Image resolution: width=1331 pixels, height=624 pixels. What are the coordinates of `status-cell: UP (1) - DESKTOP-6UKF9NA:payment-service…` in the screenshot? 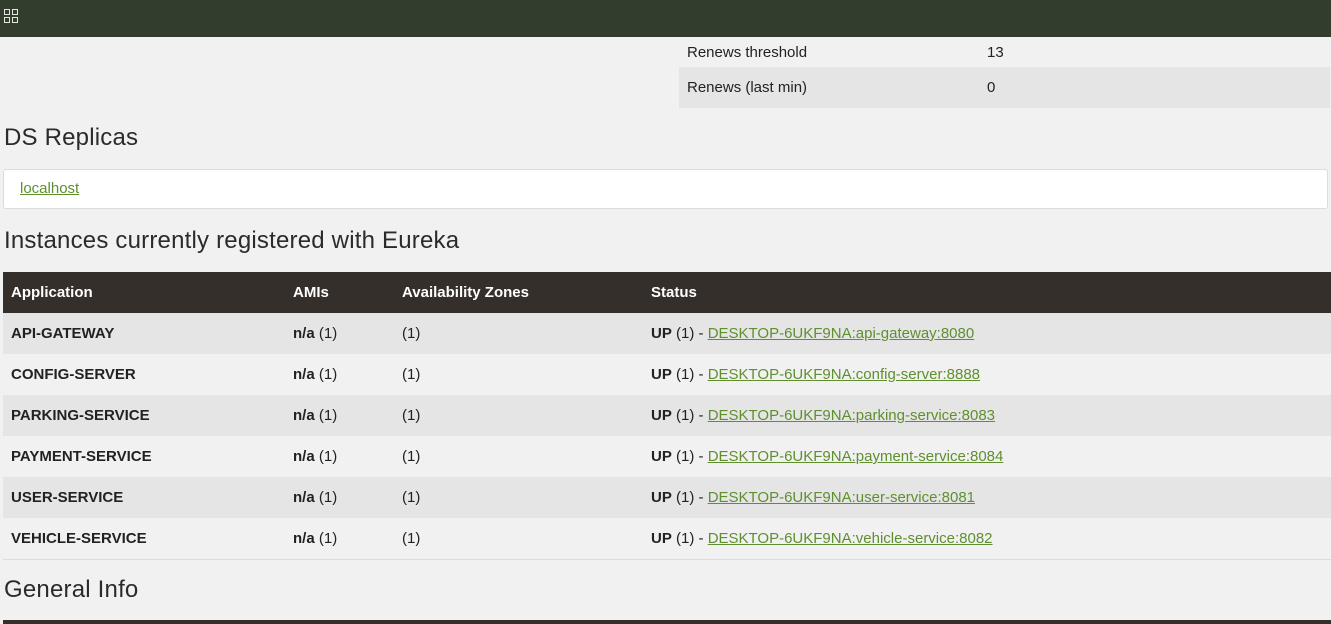 It's located at (987, 456).